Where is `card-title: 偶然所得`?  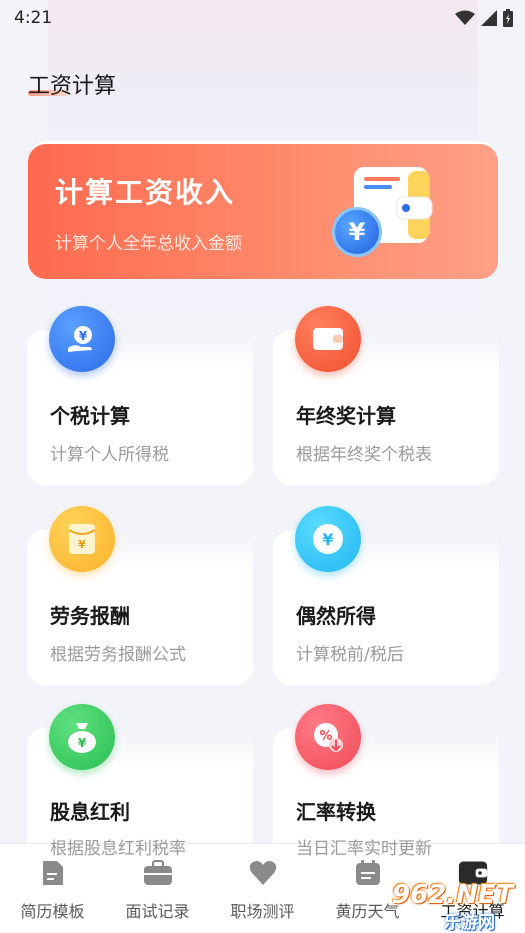 card-title: 偶然所得 is located at coordinates (336, 616).